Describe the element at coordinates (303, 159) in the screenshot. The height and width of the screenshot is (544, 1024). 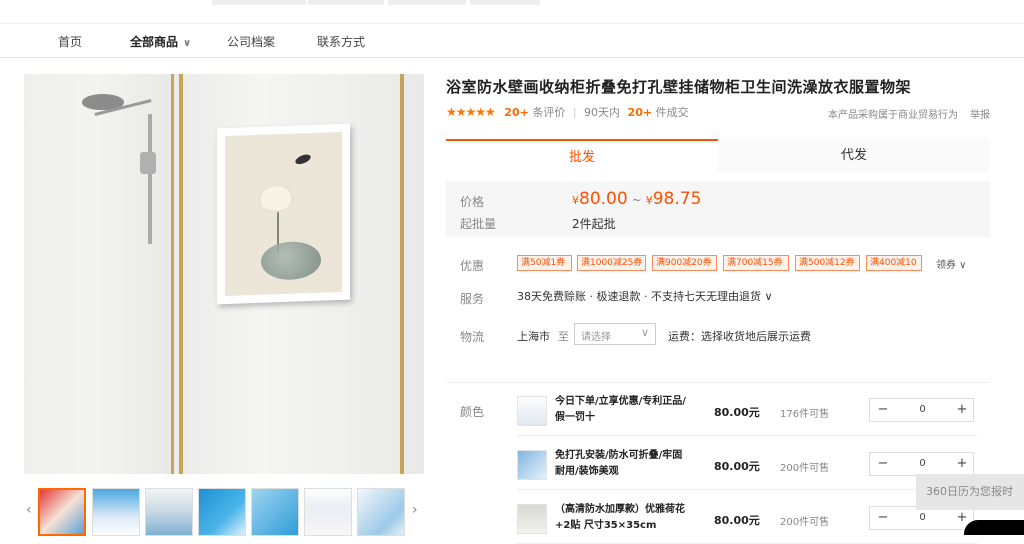
I see `bird-figure` at that location.